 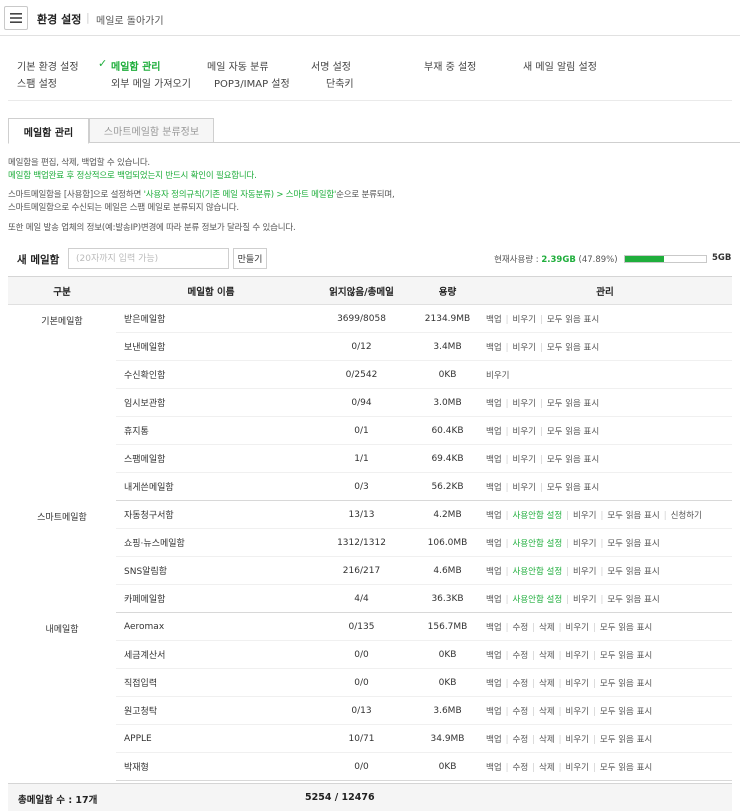 I want to click on nav-basic-settings: 기본 환경 설정, so click(x=48, y=65).